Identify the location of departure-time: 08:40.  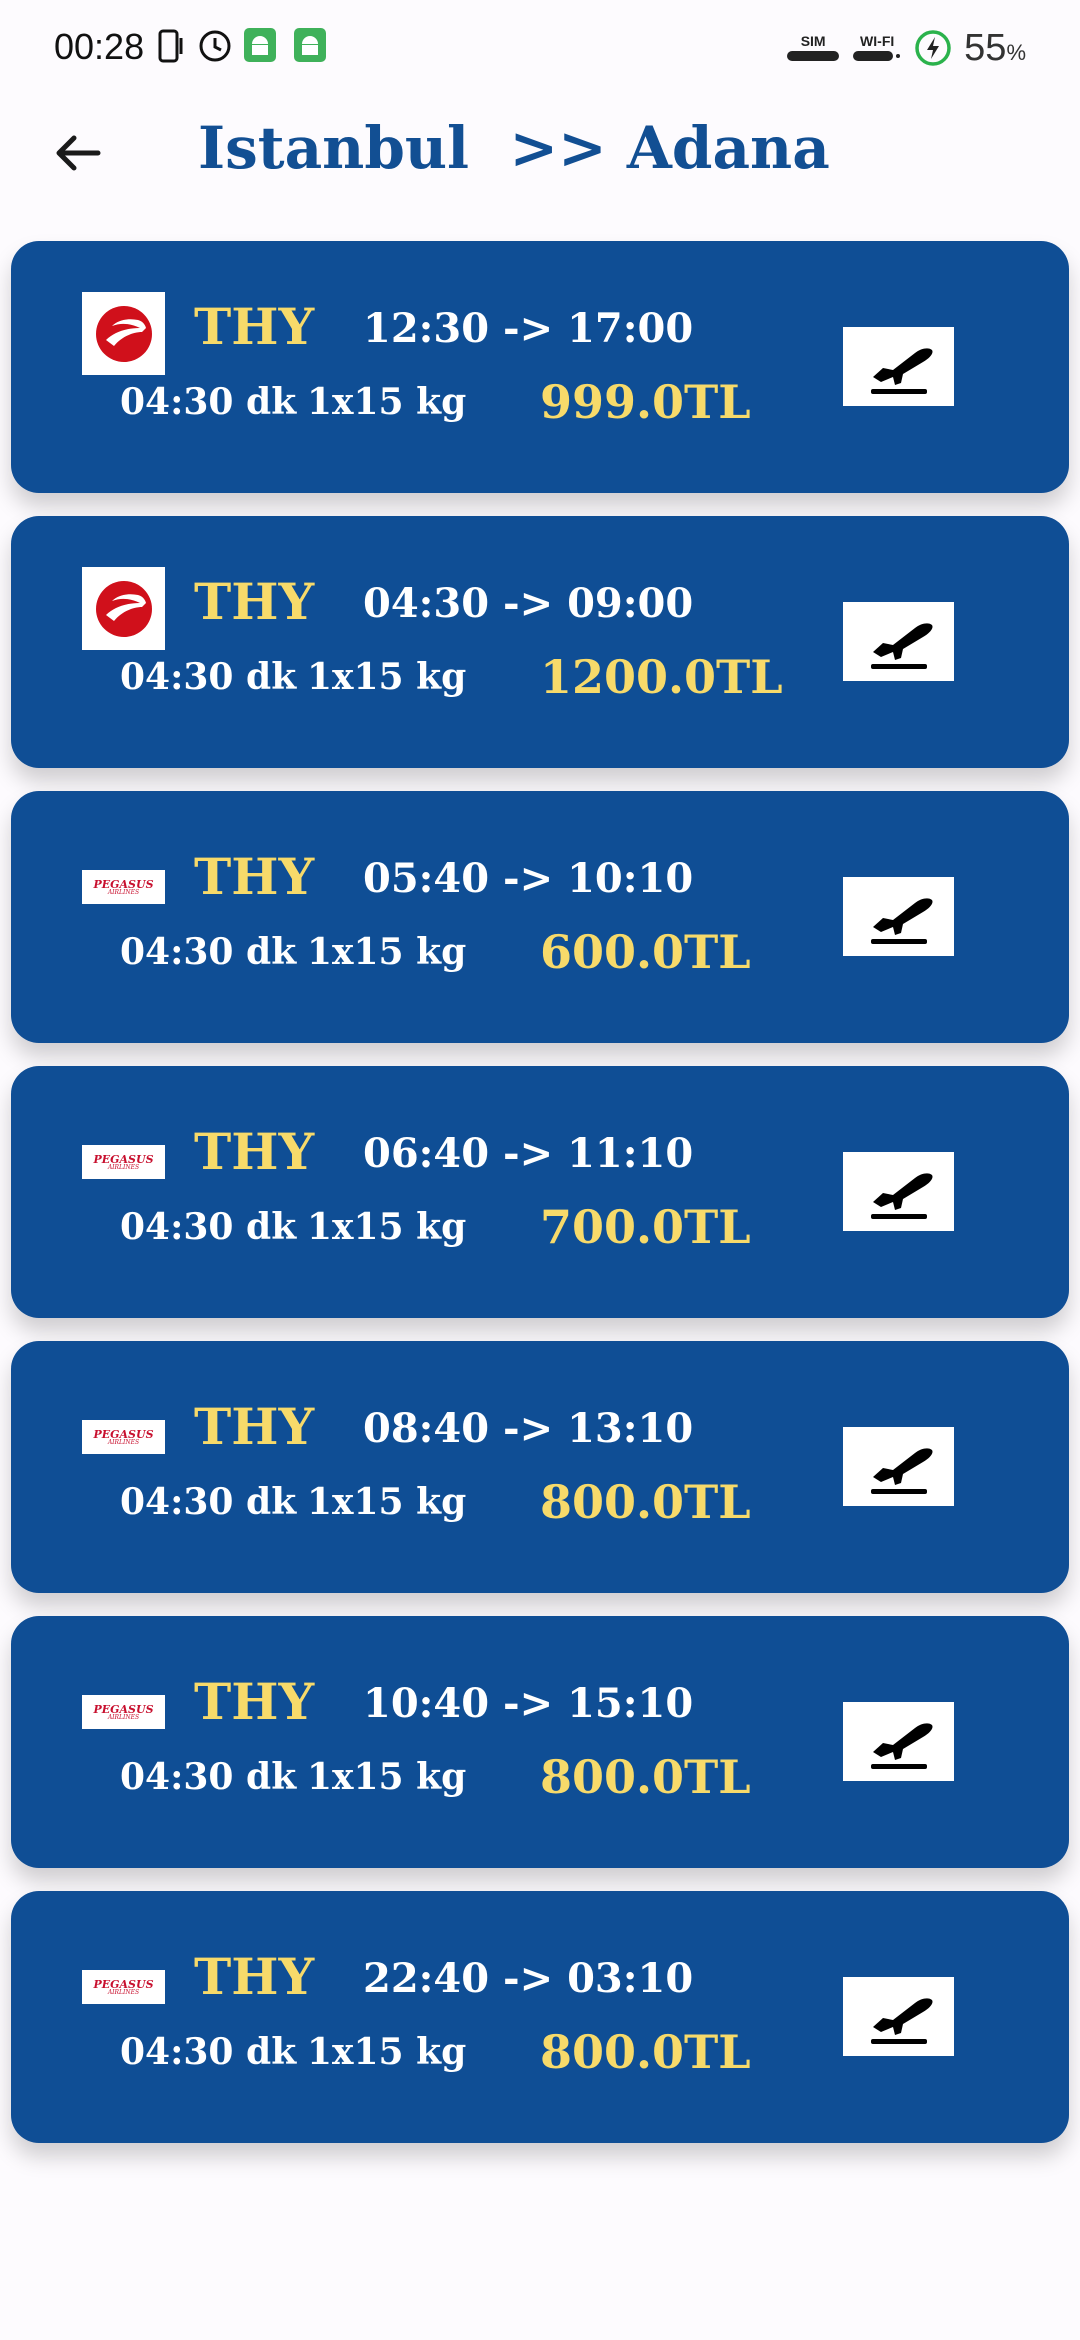
(426, 1428).